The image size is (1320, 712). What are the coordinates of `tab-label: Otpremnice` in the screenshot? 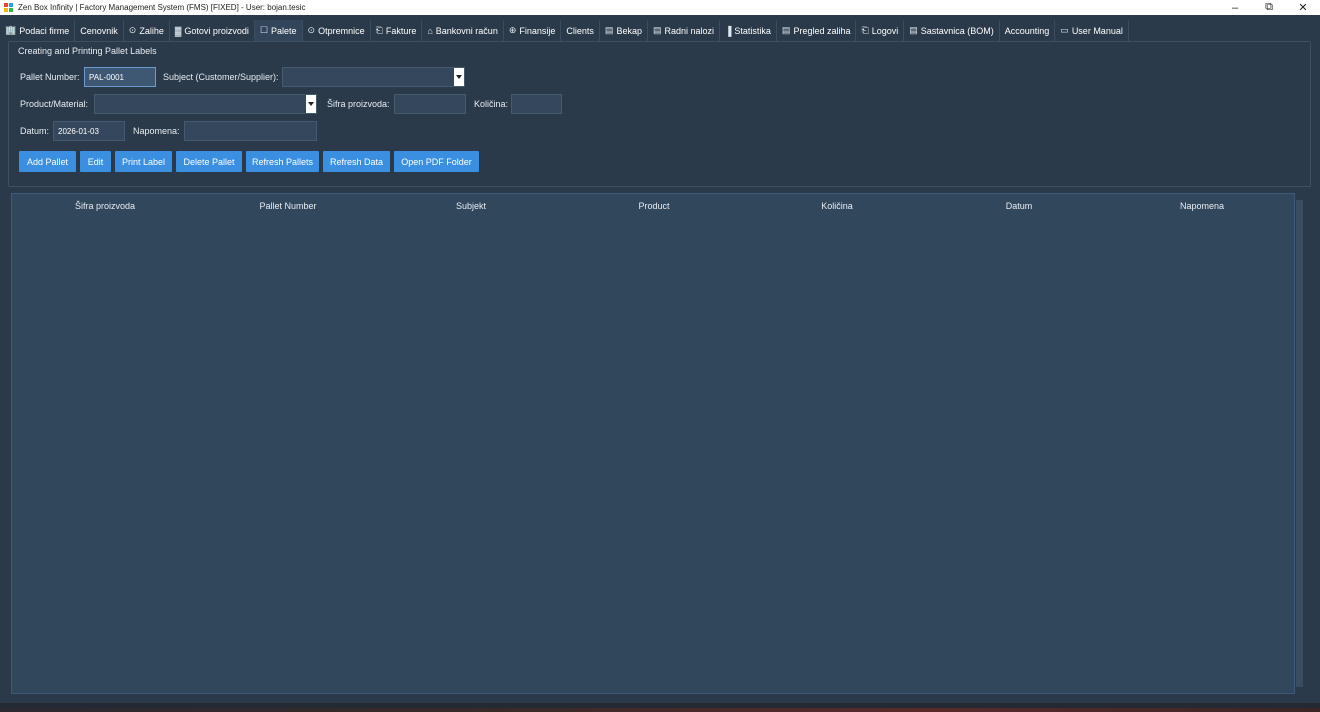 It's located at (341, 30).